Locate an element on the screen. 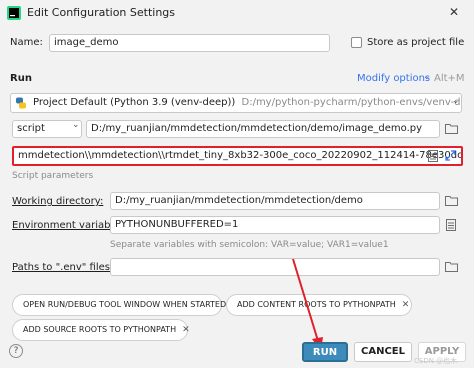 This screenshot has width=474, height=368. env-files-folder-icon is located at coordinates (451, 266).